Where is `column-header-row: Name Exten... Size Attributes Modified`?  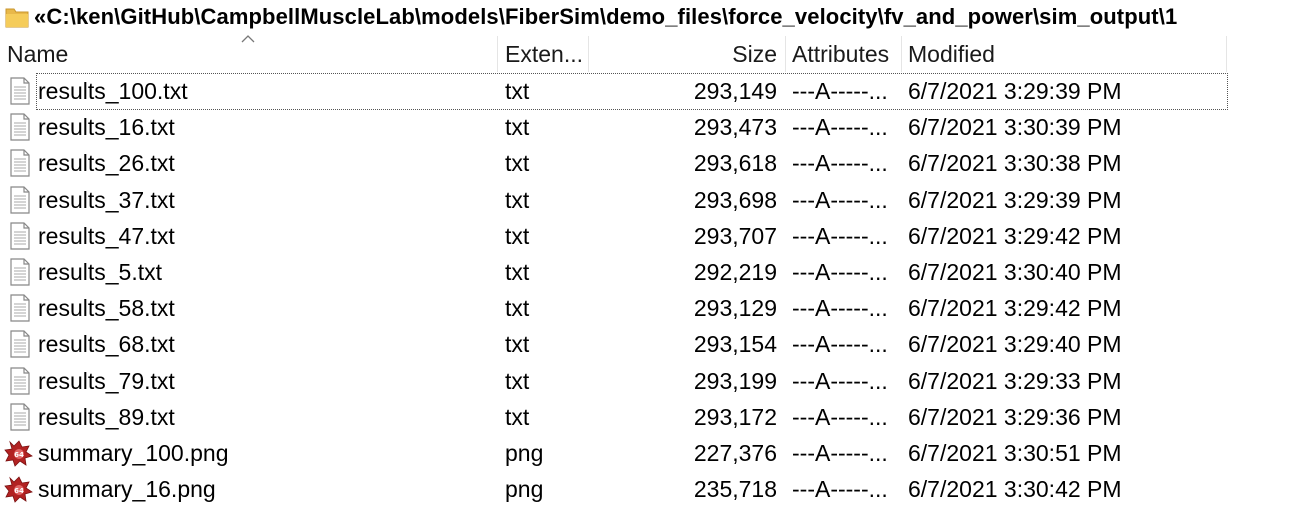 column-header-row: Name Exten... Size Attributes Modified is located at coordinates (658, 54).